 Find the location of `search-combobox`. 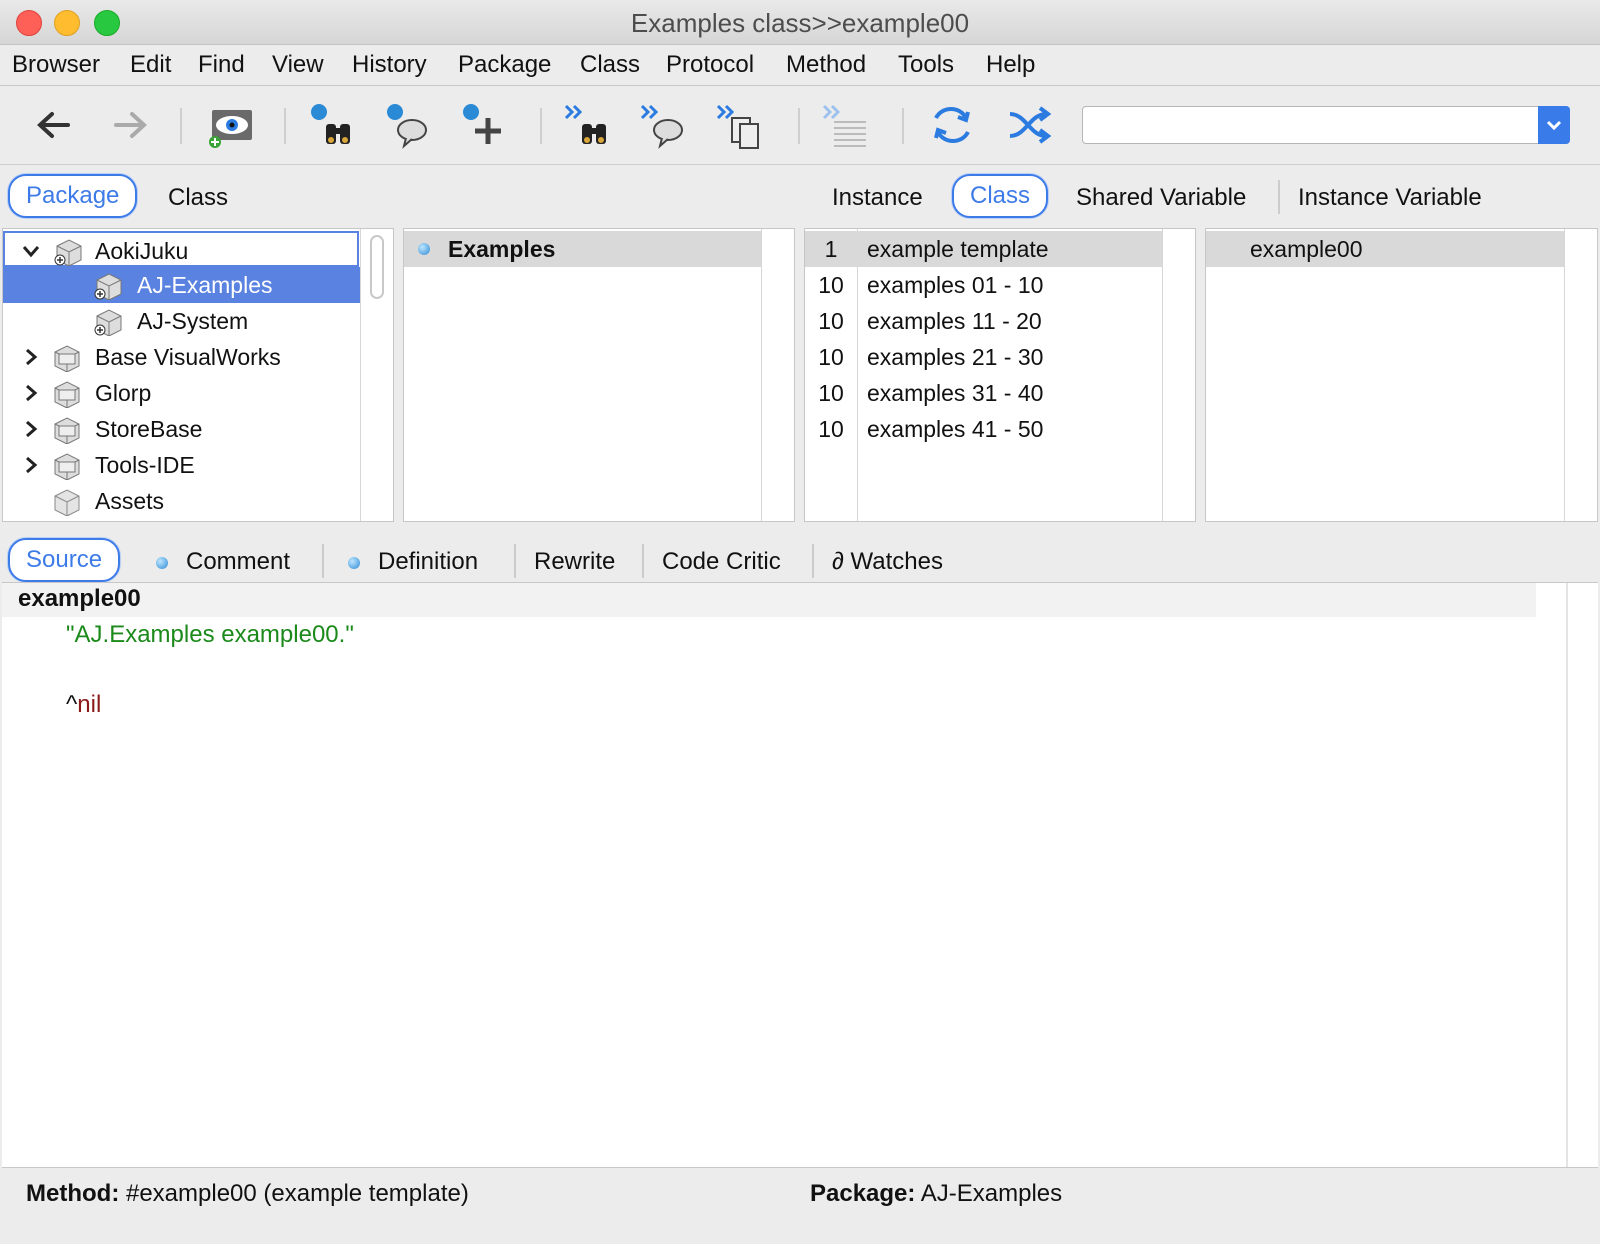

search-combobox is located at coordinates (1326, 125).